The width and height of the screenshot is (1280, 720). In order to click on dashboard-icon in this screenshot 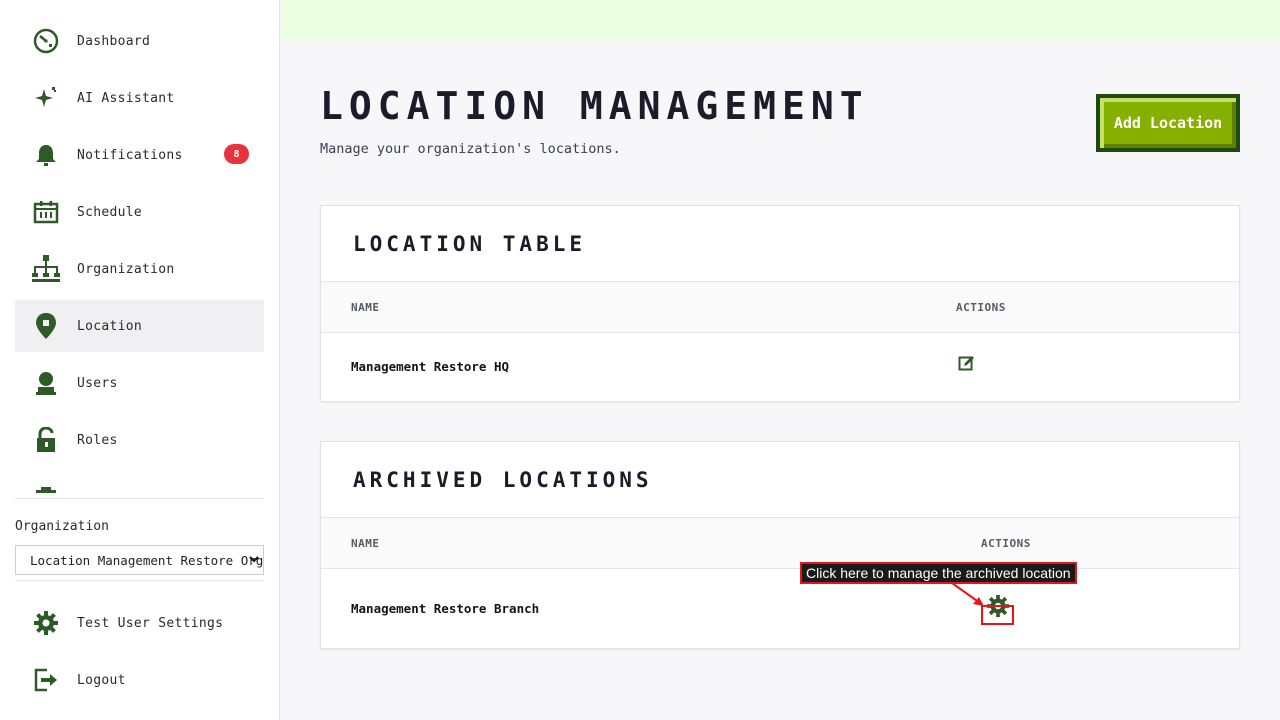, I will do `click(46, 41)`.